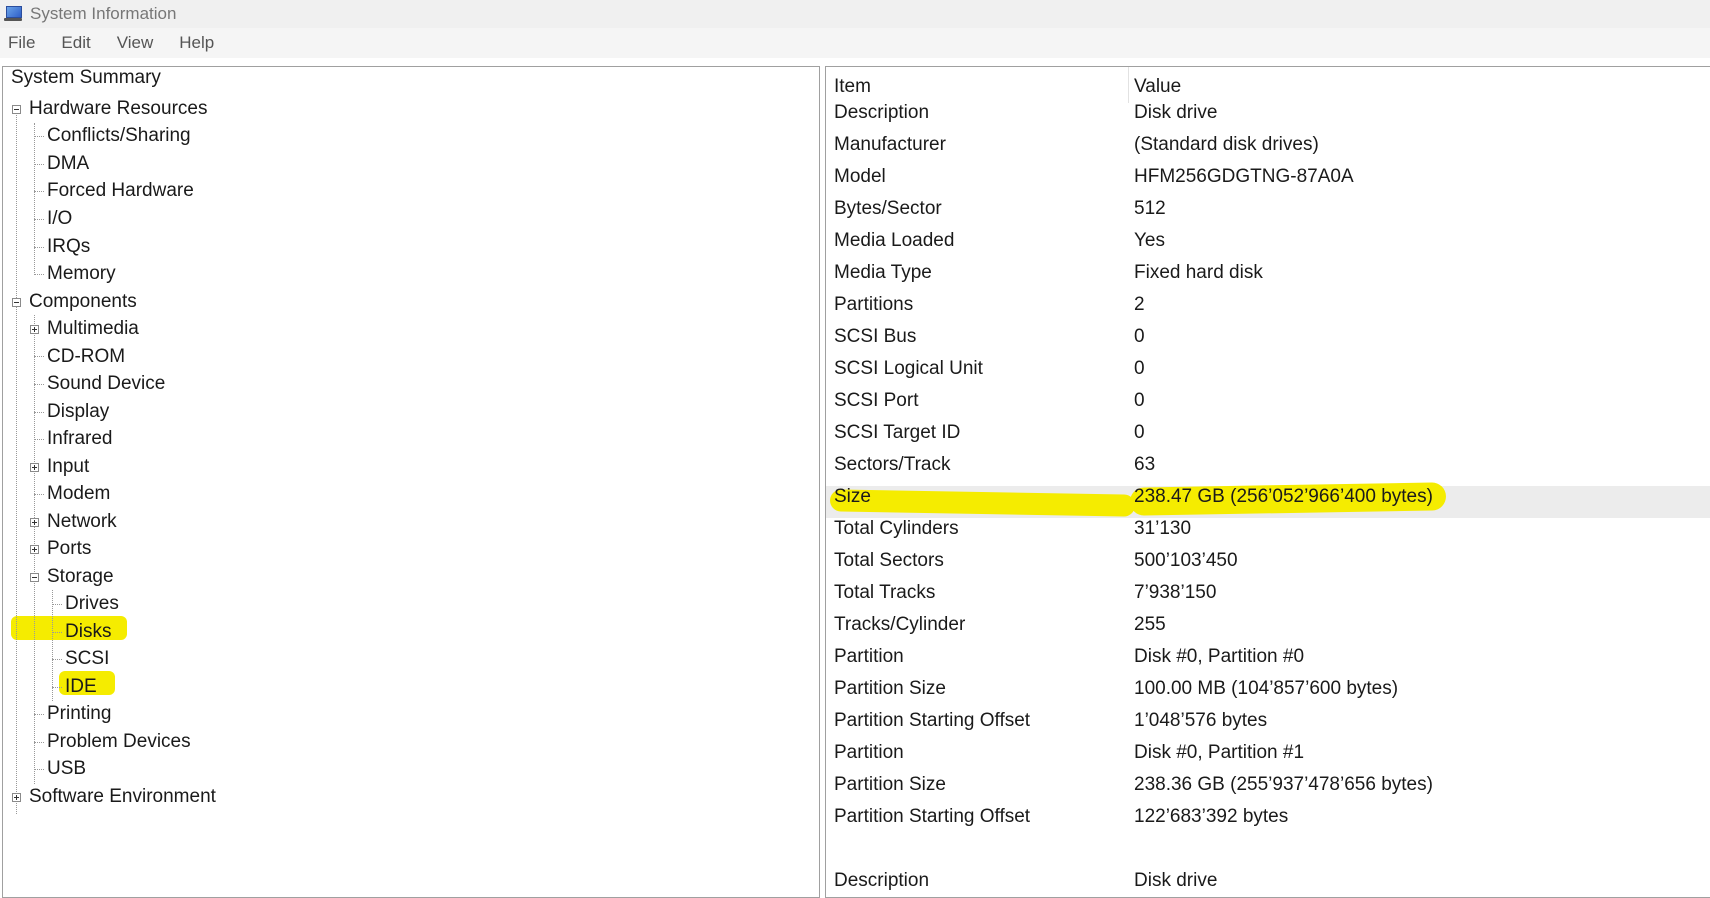  I want to click on table-row: Bytes/Sector 512, so click(1268, 209).